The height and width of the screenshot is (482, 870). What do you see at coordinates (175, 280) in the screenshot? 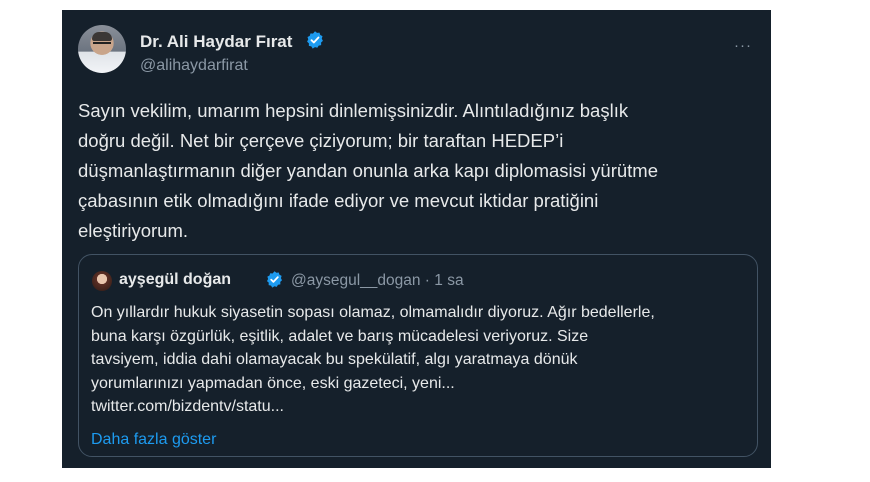
I see `quoted-author-name: ayşegül doğan` at bounding box center [175, 280].